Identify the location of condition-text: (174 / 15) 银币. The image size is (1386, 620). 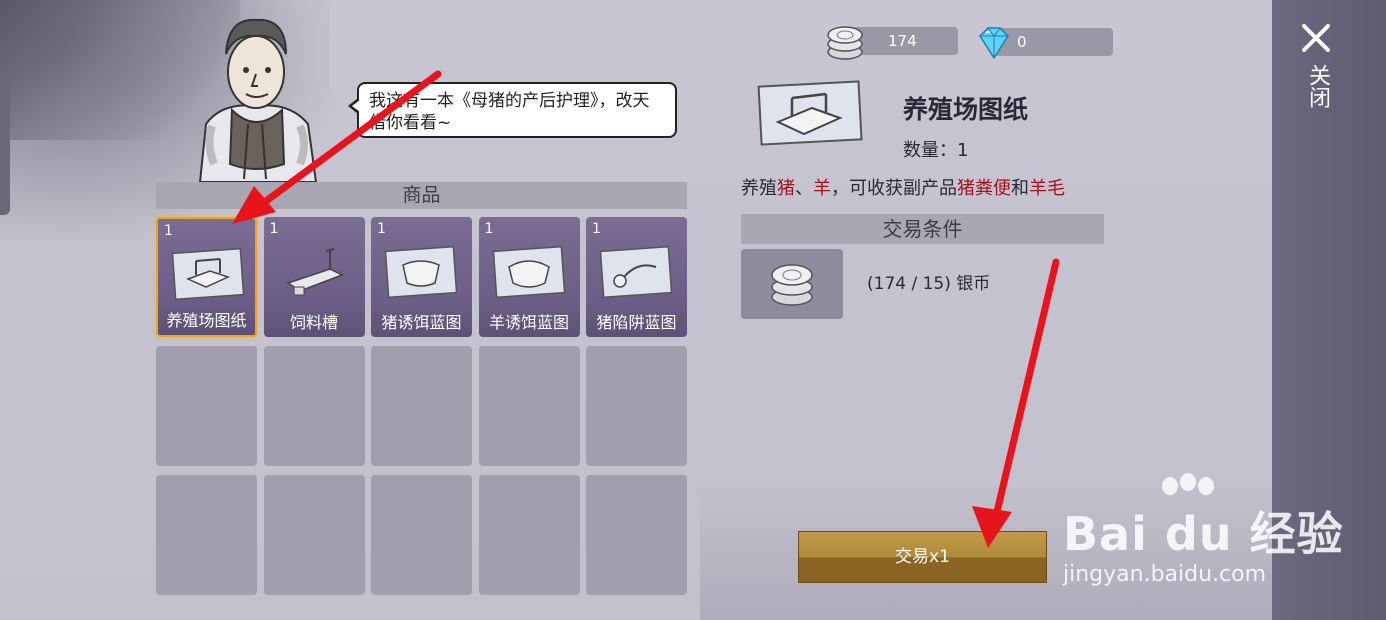
(929, 284).